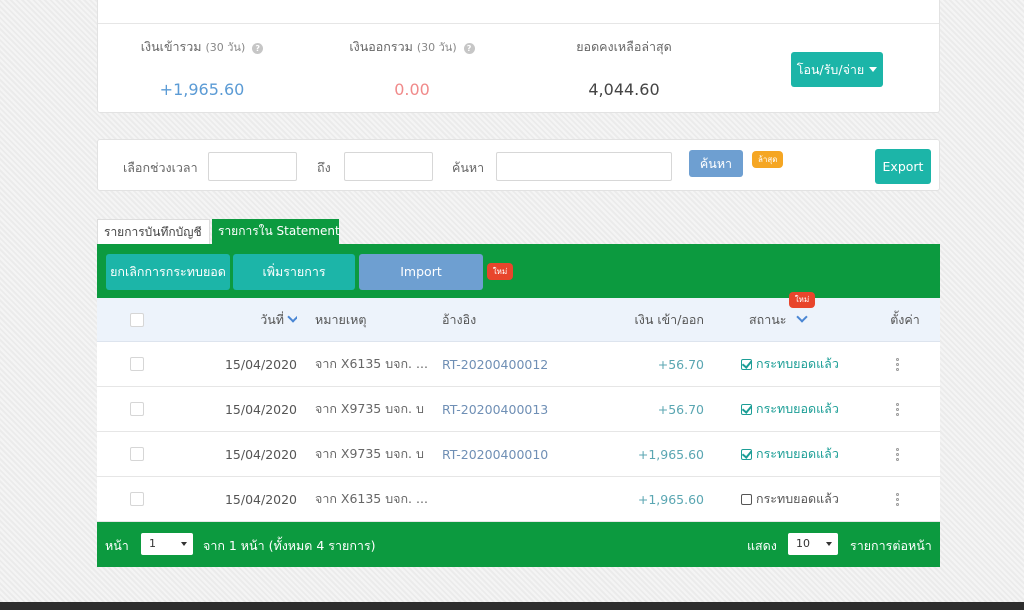 Image resolution: width=1024 pixels, height=610 pixels. Describe the element at coordinates (762, 545) in the screenshot. I see `show-label: แสดง` at that location.